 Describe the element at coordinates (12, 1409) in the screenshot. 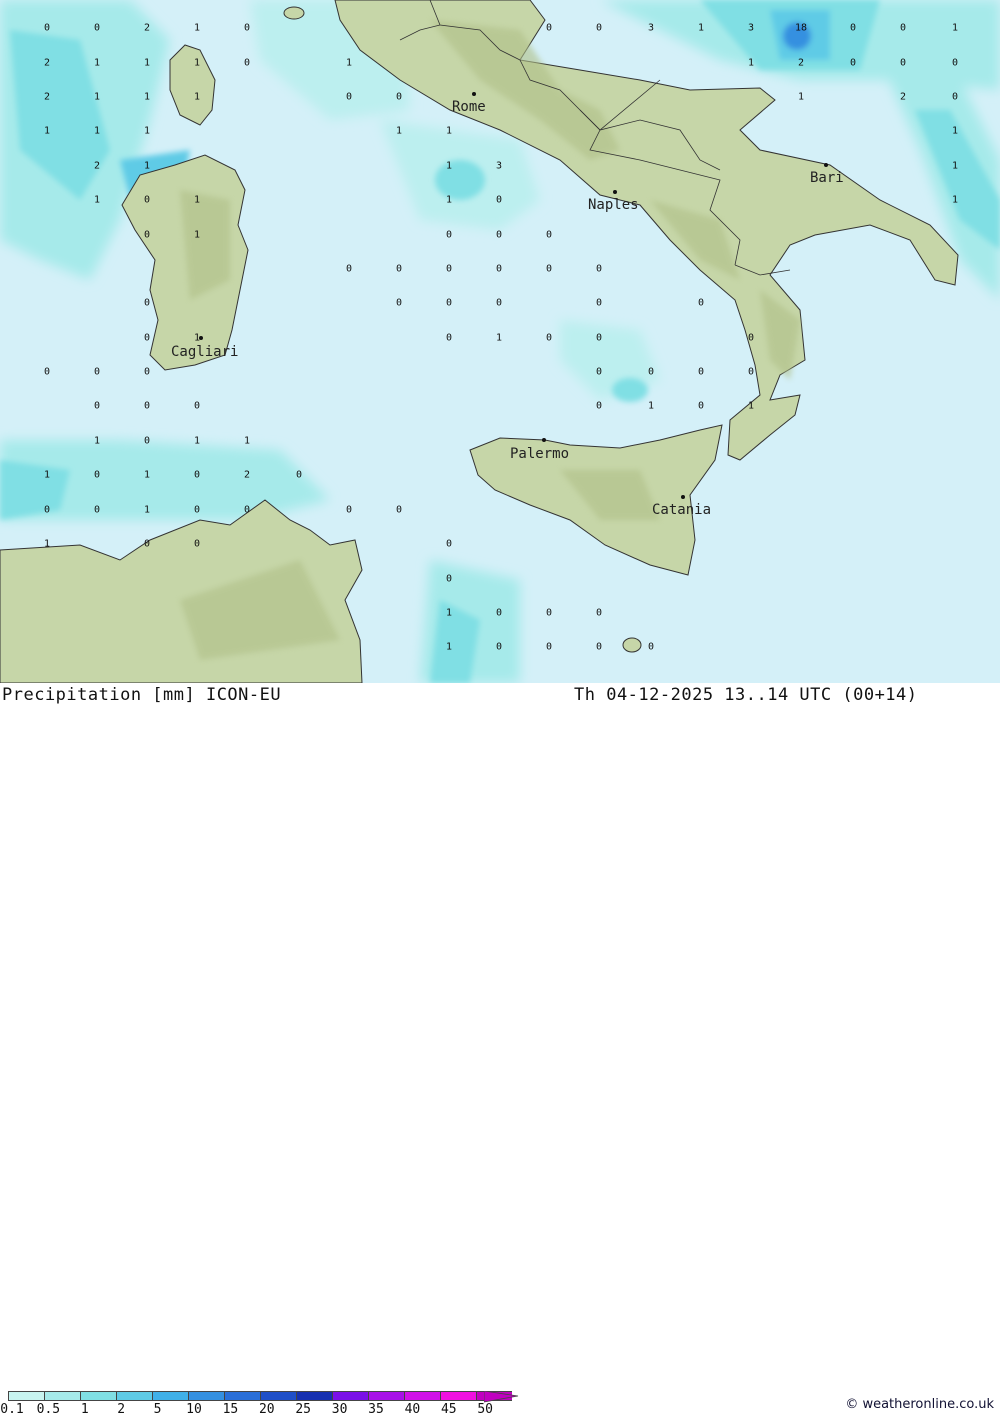

I see `legend-tick-label: 0.1` at that location.